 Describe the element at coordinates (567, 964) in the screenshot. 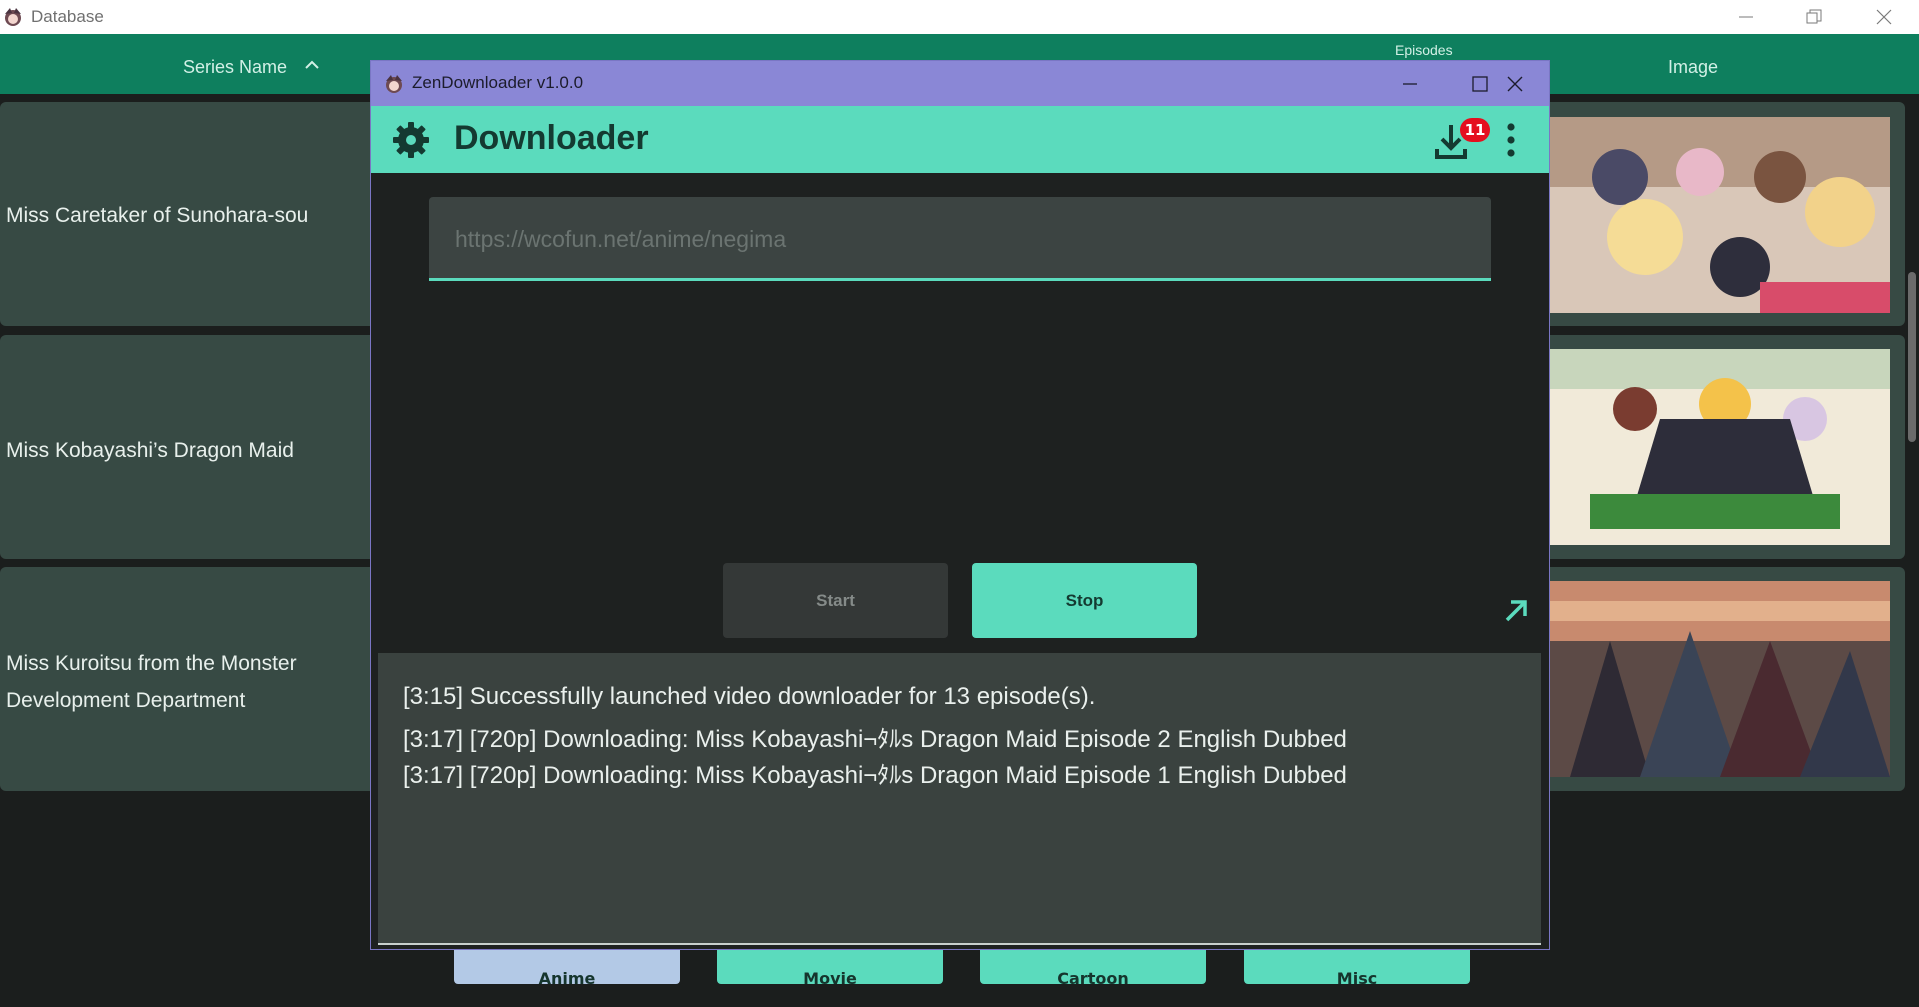

I see `category-anime-button: Anime` at that location.